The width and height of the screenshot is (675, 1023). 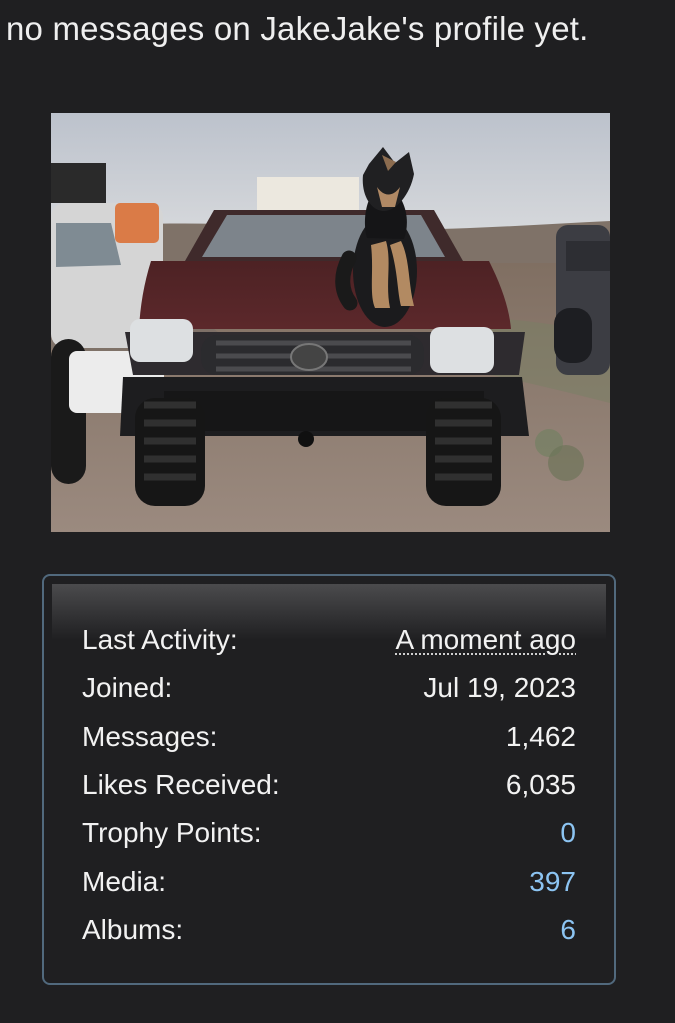 What do you see at coordinates (160, 640) in the screenshot?
I see `last-activity-label: Last Activity:` at bounding box center [160, 640].